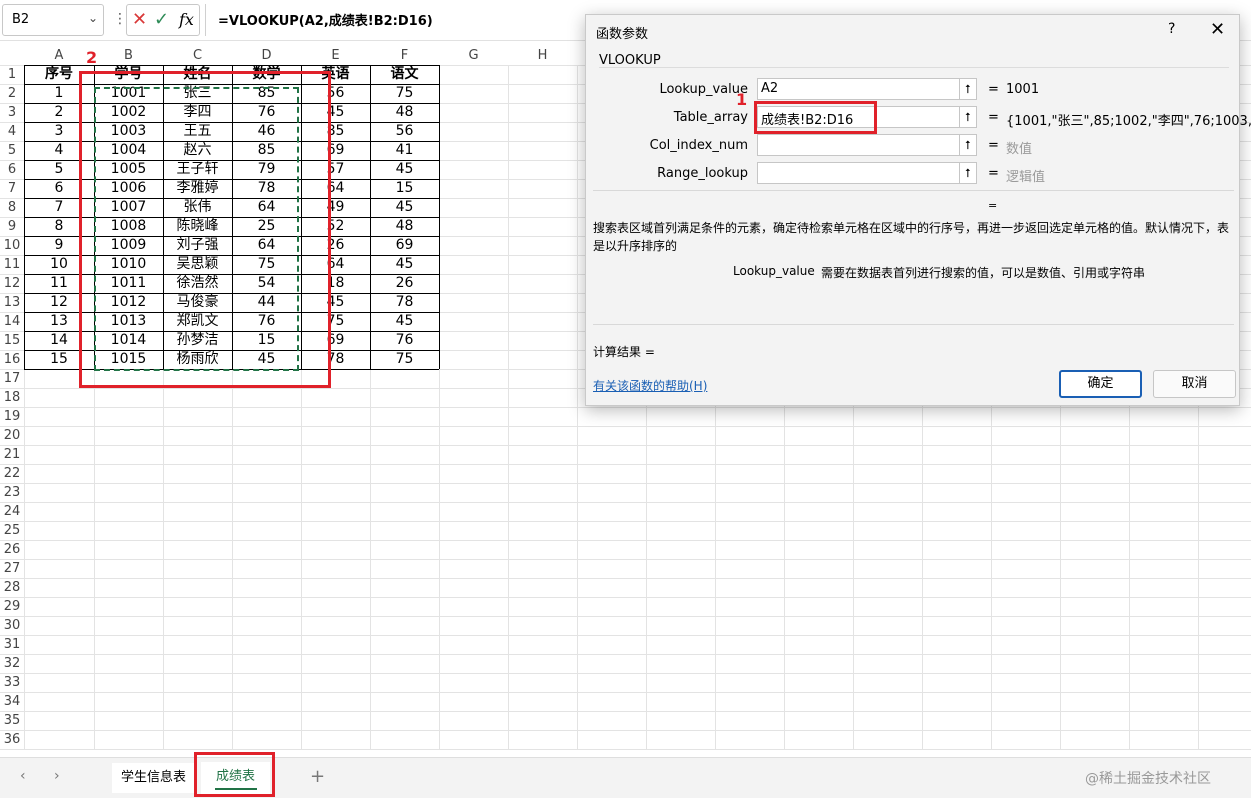 The height and width of the screenshot is (798, 1251). Describe the element at coordinates (12, 682) in the screenshot. I see `row-header: 33` at that location.